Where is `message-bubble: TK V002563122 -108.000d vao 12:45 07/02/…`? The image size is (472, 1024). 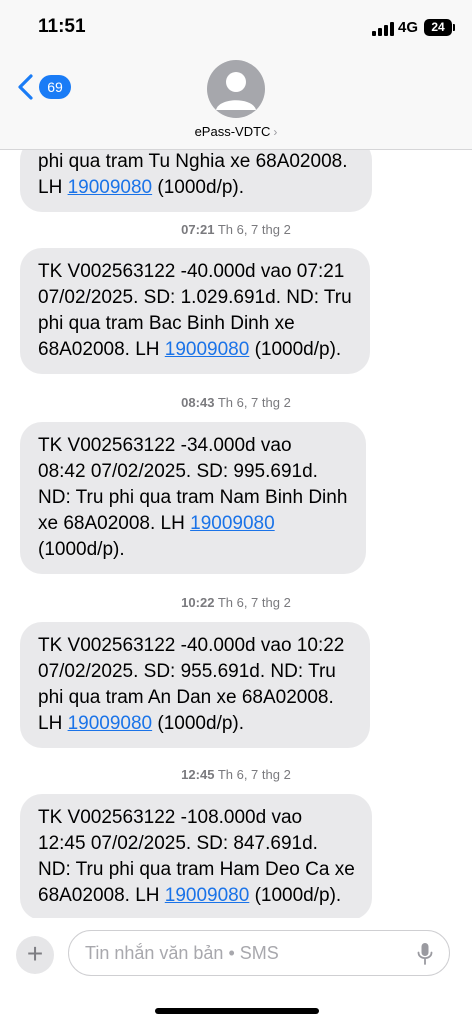
message-bubble: TK V002563122 -108.000d vao 12:45 07/02/… is located at coordinates (196, 857).